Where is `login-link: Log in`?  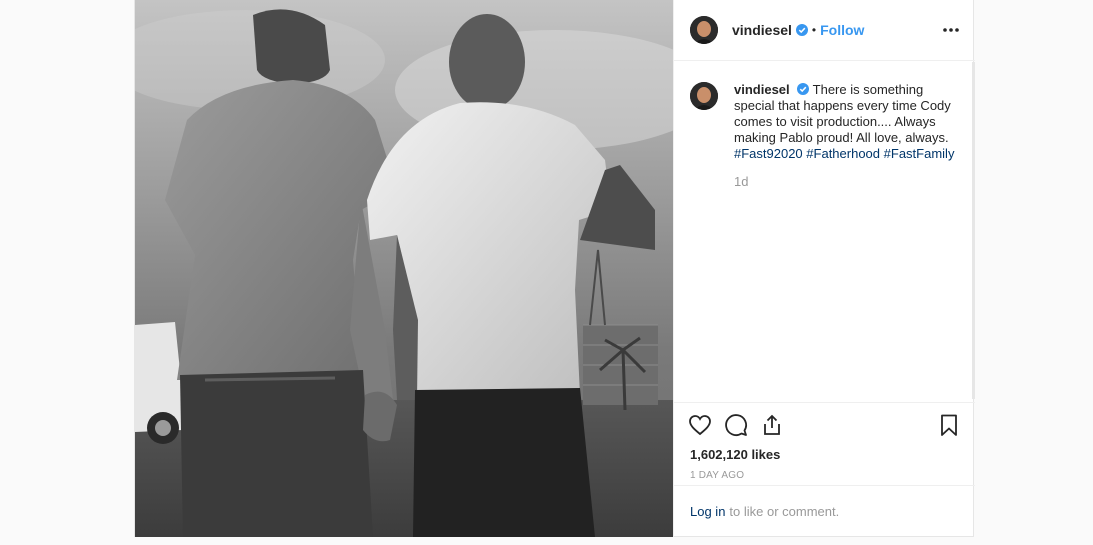
login-link: Log in is located at coordinates (707, 511).